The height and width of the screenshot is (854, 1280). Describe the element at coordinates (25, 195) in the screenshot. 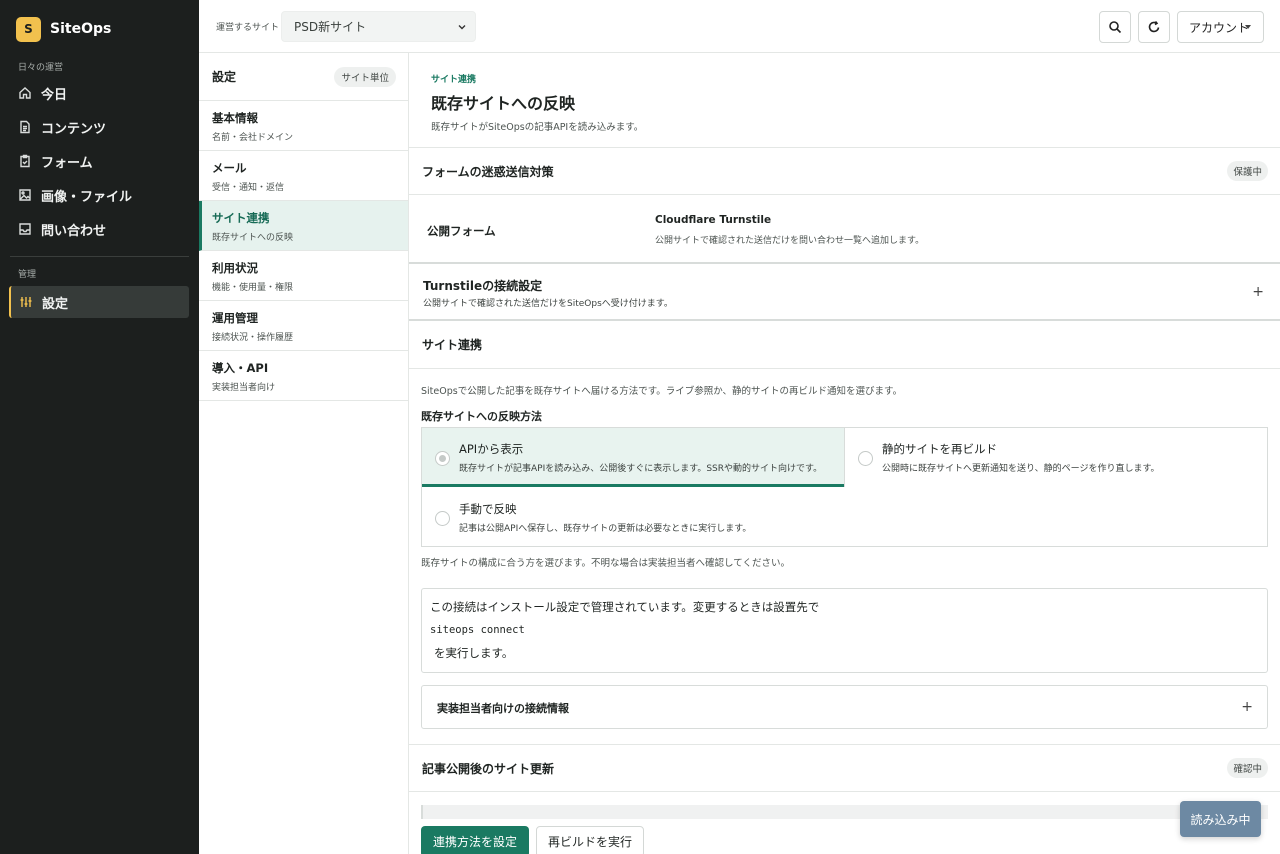

I see `image-icon` at that location.